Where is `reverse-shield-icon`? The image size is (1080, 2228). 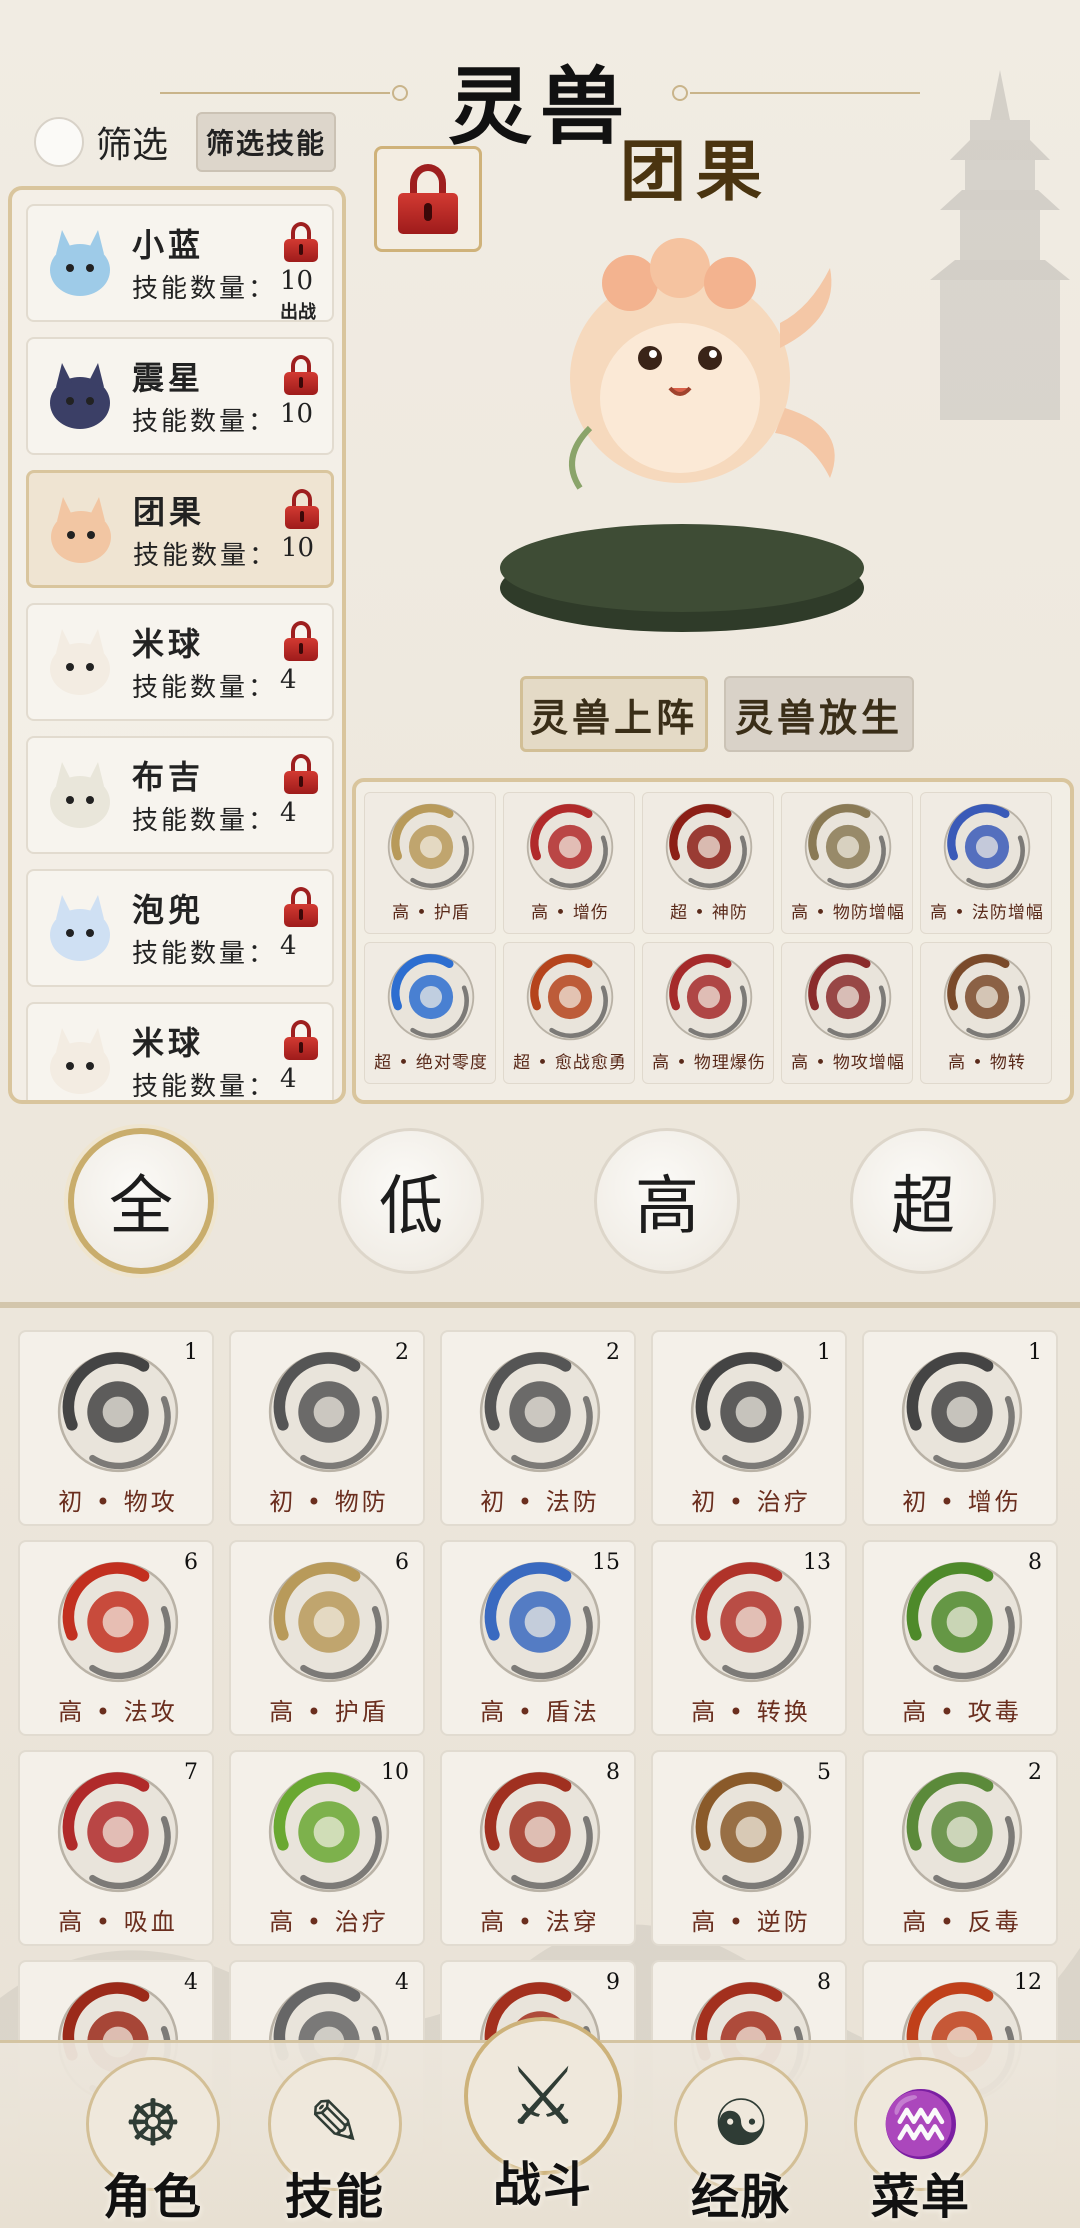
reverse-shield-icon is located at coordinates (751, 1832).